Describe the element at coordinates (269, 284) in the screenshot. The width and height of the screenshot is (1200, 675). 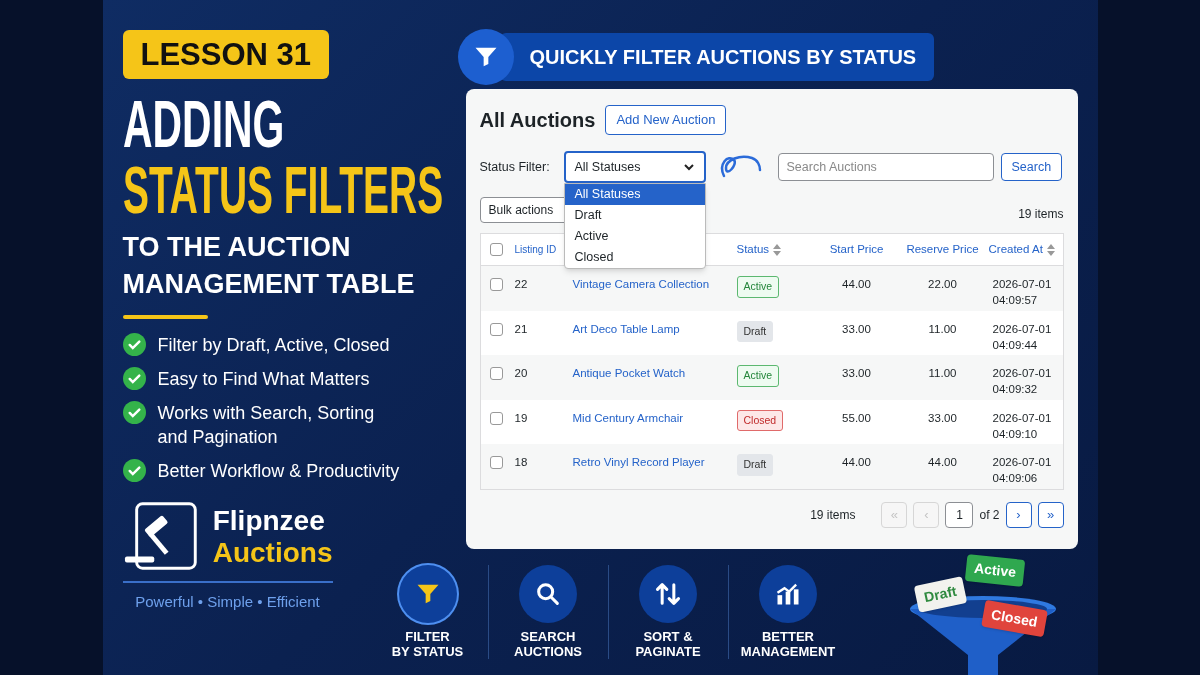
I see `subtitle: MANAGEMENT TABLE` at that location.